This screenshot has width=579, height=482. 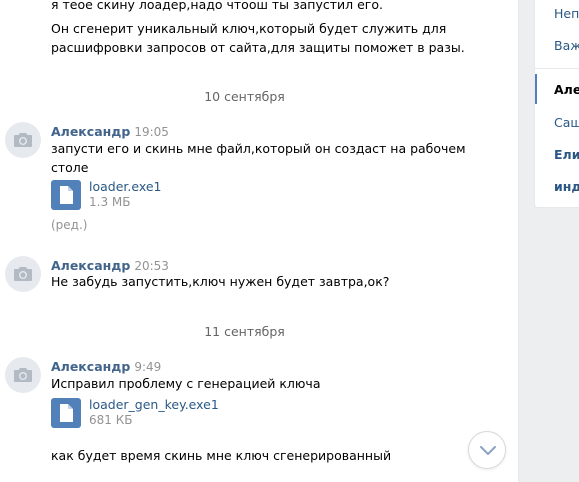 What do you see at coordinates (566, 45) in the screenshot?
I see `menu-item-important: Важ` at bounding box center [566, 45].